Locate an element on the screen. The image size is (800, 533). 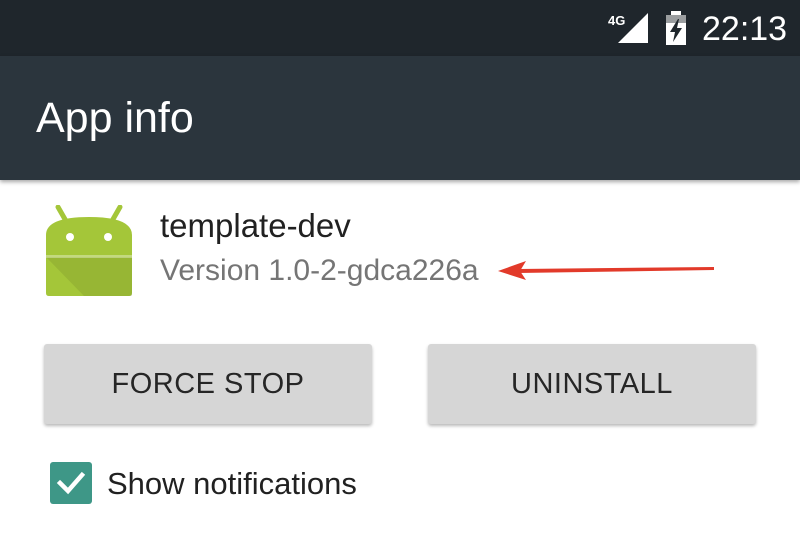
force-stop-button: FORCE STOP is located at coordinates (208, 384).